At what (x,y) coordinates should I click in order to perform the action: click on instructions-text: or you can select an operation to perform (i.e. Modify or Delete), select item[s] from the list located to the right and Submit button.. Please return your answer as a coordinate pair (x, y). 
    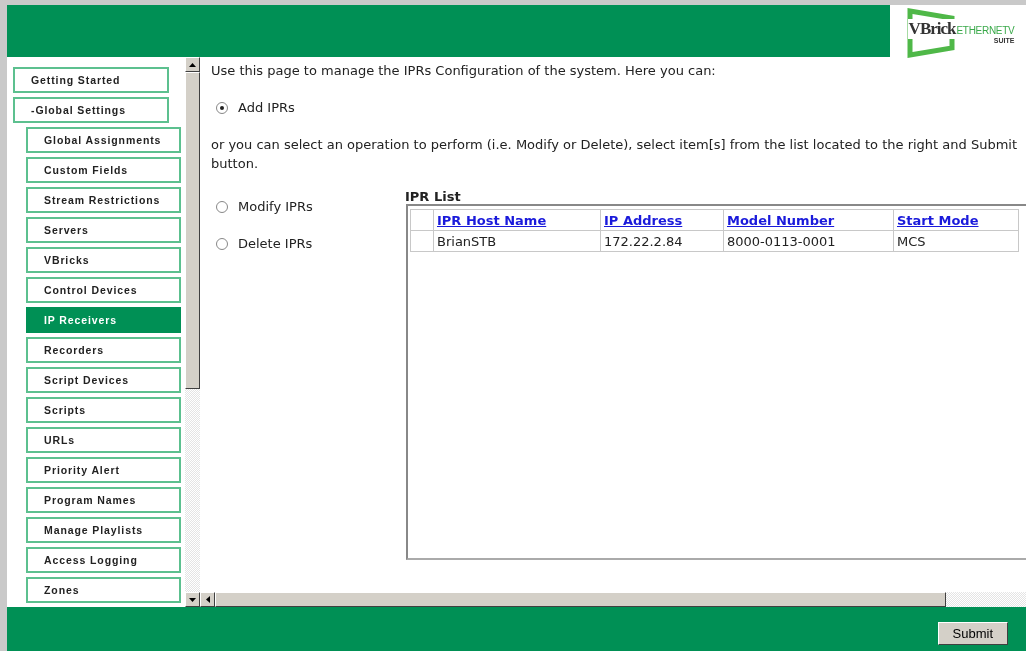
    Looking at the image, I should click on (614, 154).